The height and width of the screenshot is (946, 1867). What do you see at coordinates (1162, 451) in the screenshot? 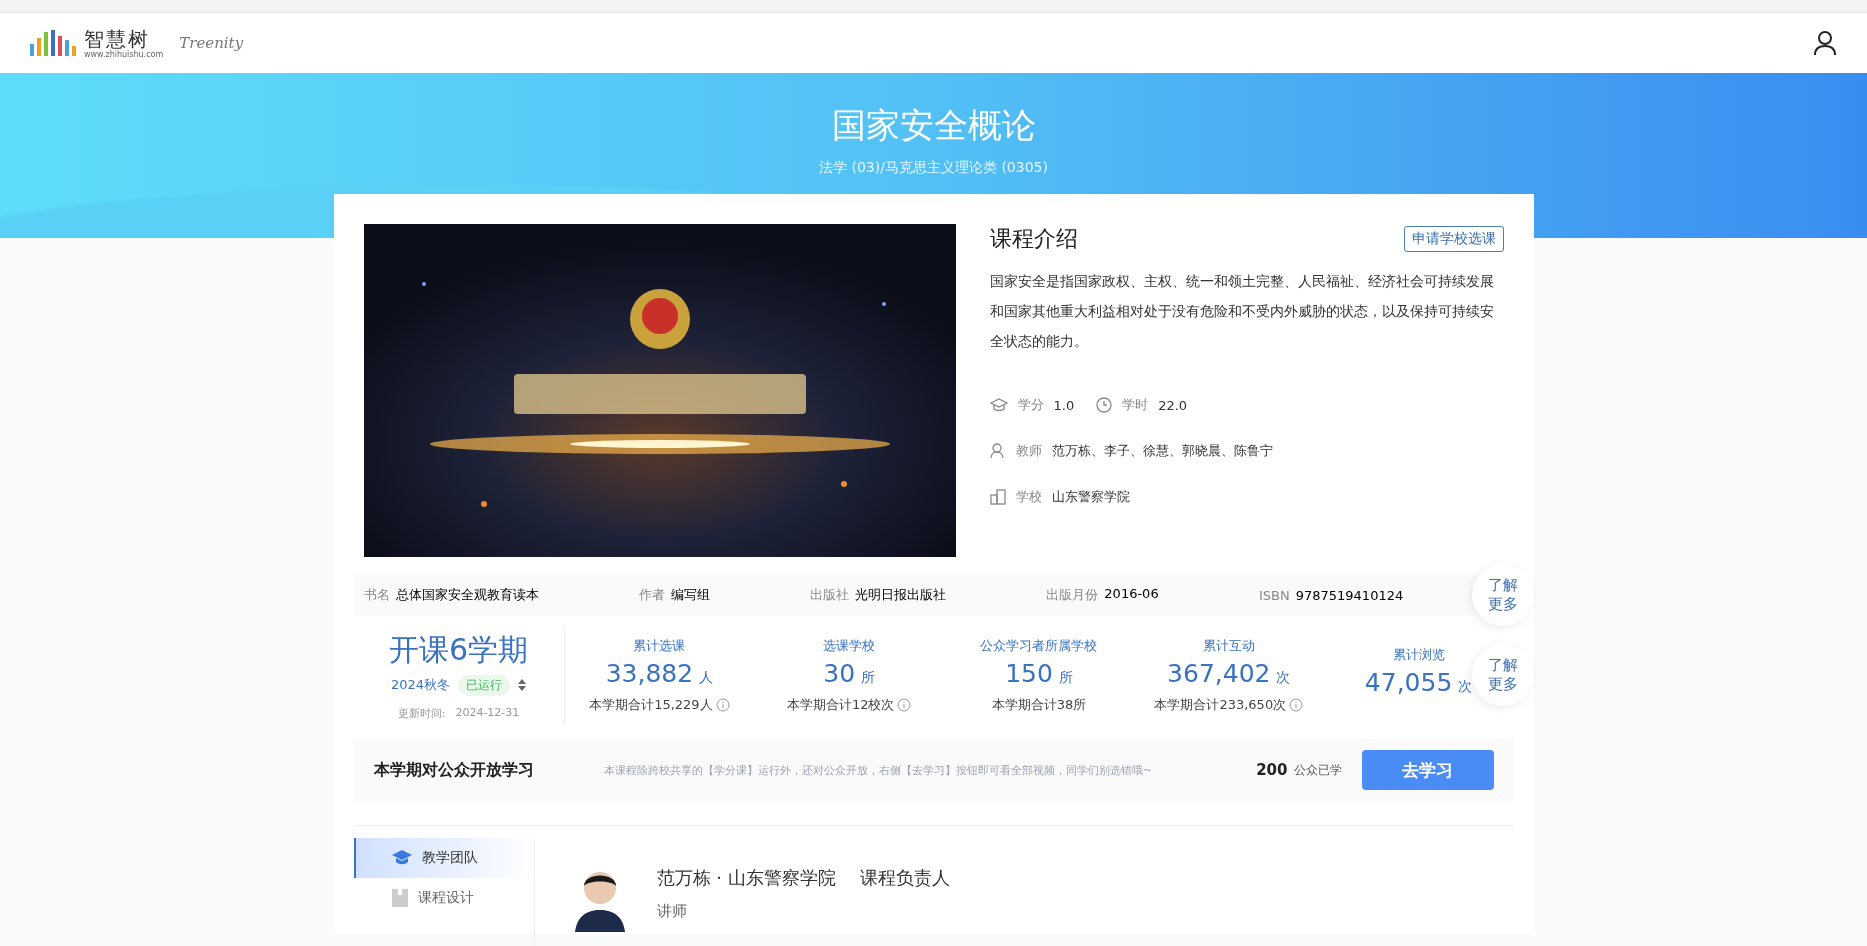
I see `teacher-names: 范万栋、李子、徐慧、郭晓晨、陈鲁宁` at bounding box center [1162, 451].